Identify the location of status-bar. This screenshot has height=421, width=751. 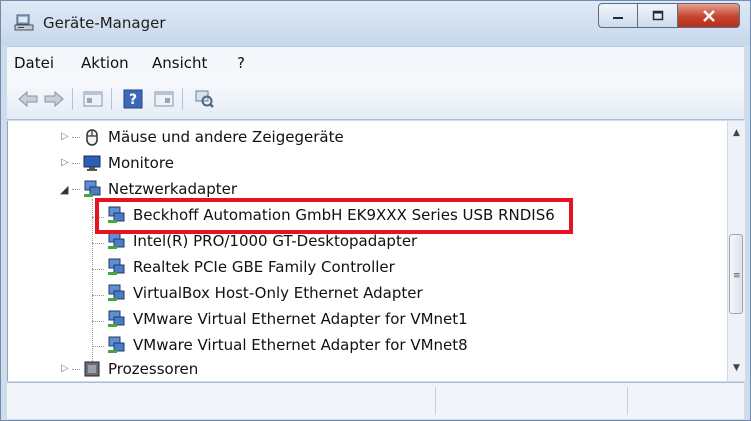
(375, 400).